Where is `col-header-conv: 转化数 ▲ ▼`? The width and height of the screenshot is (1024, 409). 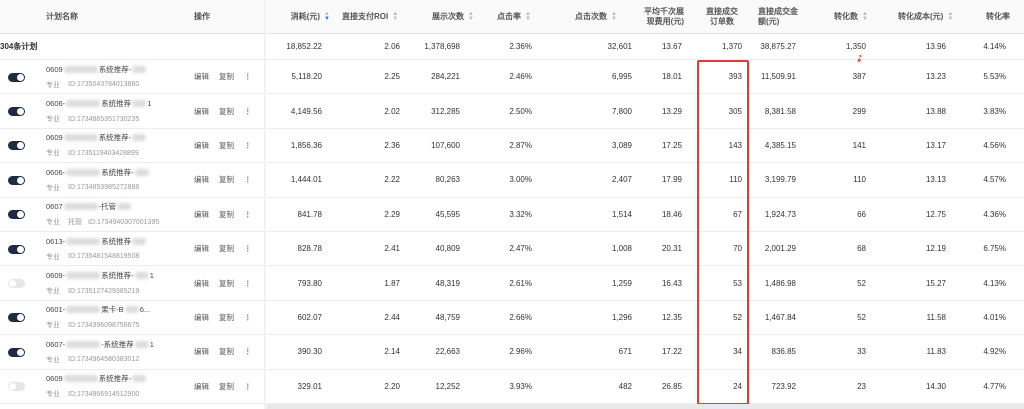 col-header-conv: 转化数 ▲ ▼ is located at coordinates (851, 16).